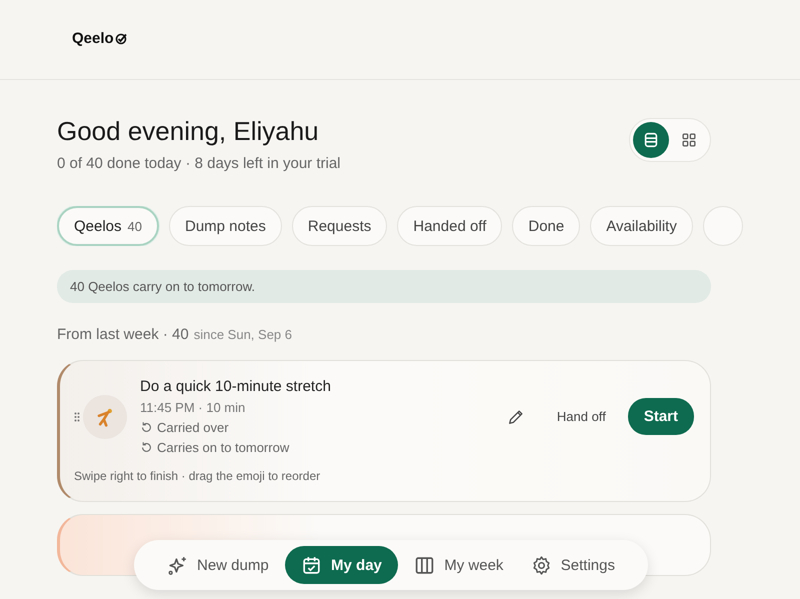 The width and height of the screenshot is (800, 599). What do you see at coordinates (581, 416) in the screenshot?
I see `hand-off-button: Hand off` at bounding box center [581, 416].